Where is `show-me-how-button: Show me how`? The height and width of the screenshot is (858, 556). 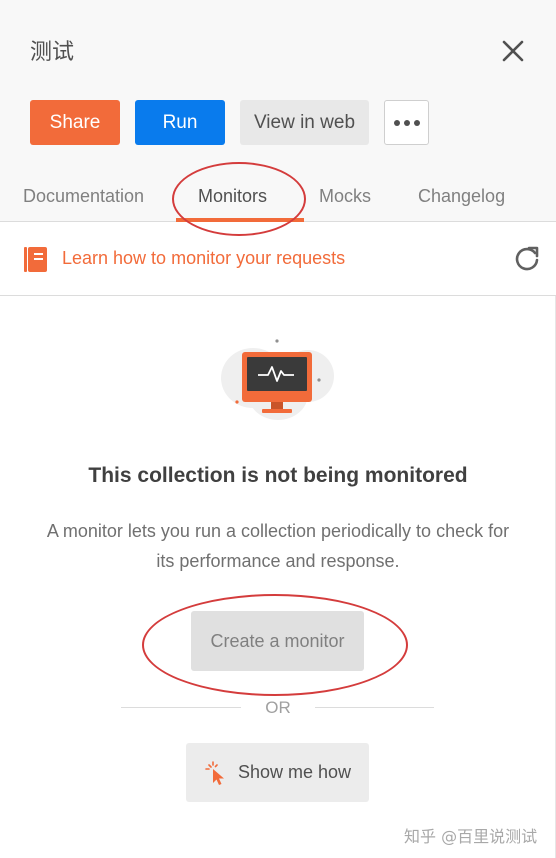
show-me-how-button: Show me how is located at coordinates (277, 772).